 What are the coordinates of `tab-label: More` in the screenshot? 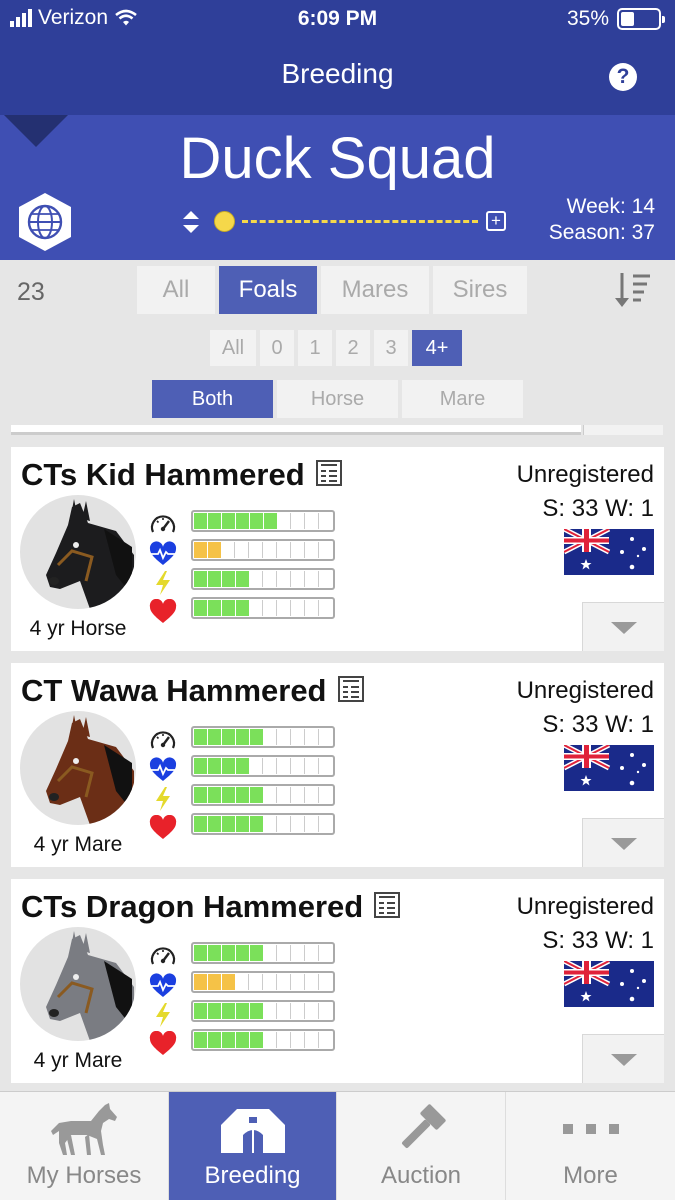 It's located at (590, 1175).